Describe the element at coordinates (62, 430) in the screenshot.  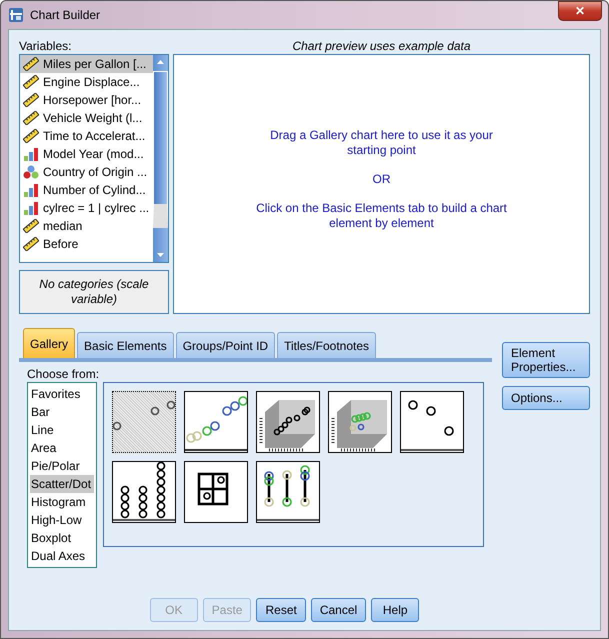
I see `chart-type-item: Line` at that location.